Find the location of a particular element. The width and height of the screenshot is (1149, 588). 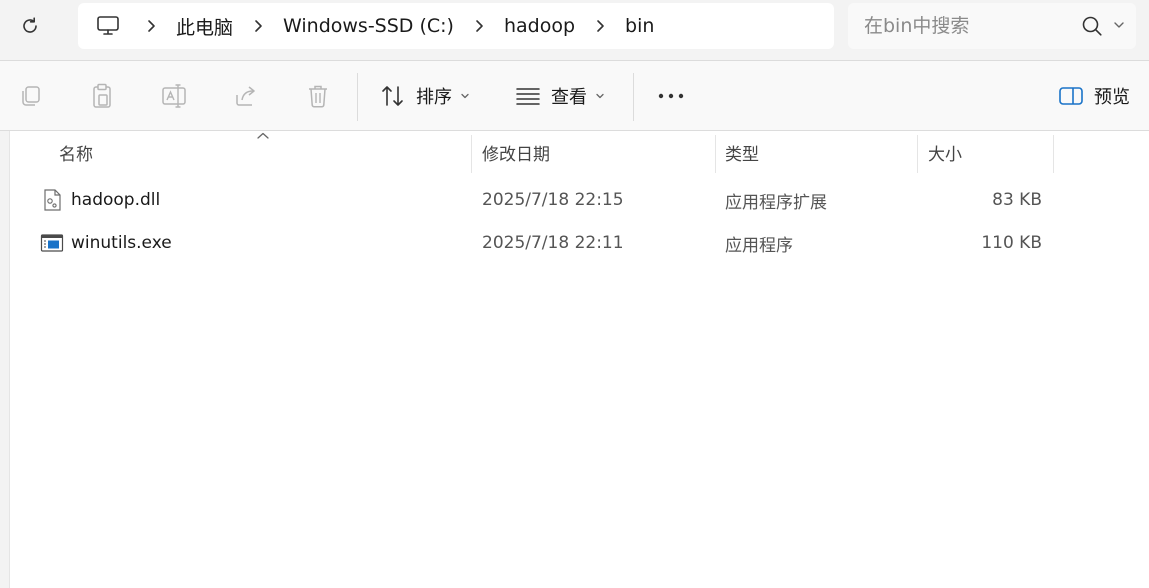

preview-pane-icon is located at coordinates (1071, 96).